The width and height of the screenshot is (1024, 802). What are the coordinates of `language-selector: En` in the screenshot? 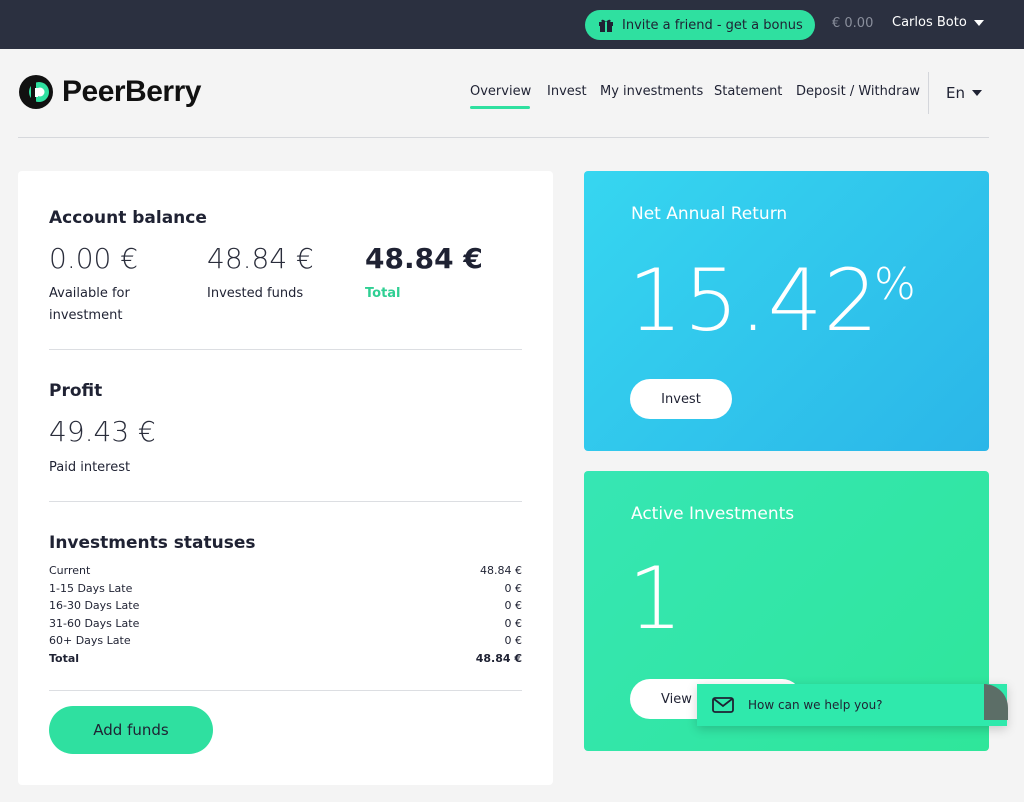 It's located at (964, 93).